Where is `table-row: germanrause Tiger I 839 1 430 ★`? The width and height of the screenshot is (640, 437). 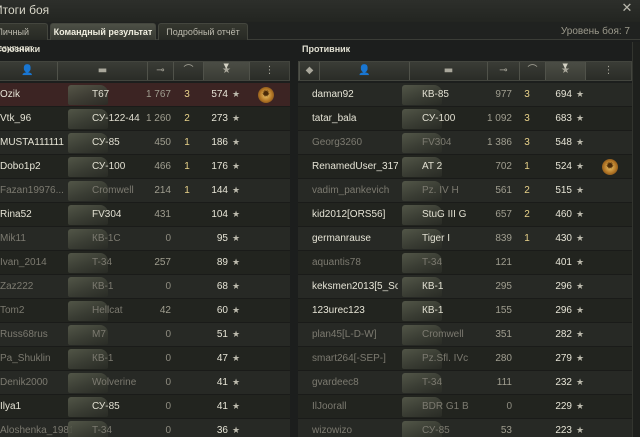 table-row: germanrause Tiger I 839 1 430 ★ is located at coordinates (465, 239).